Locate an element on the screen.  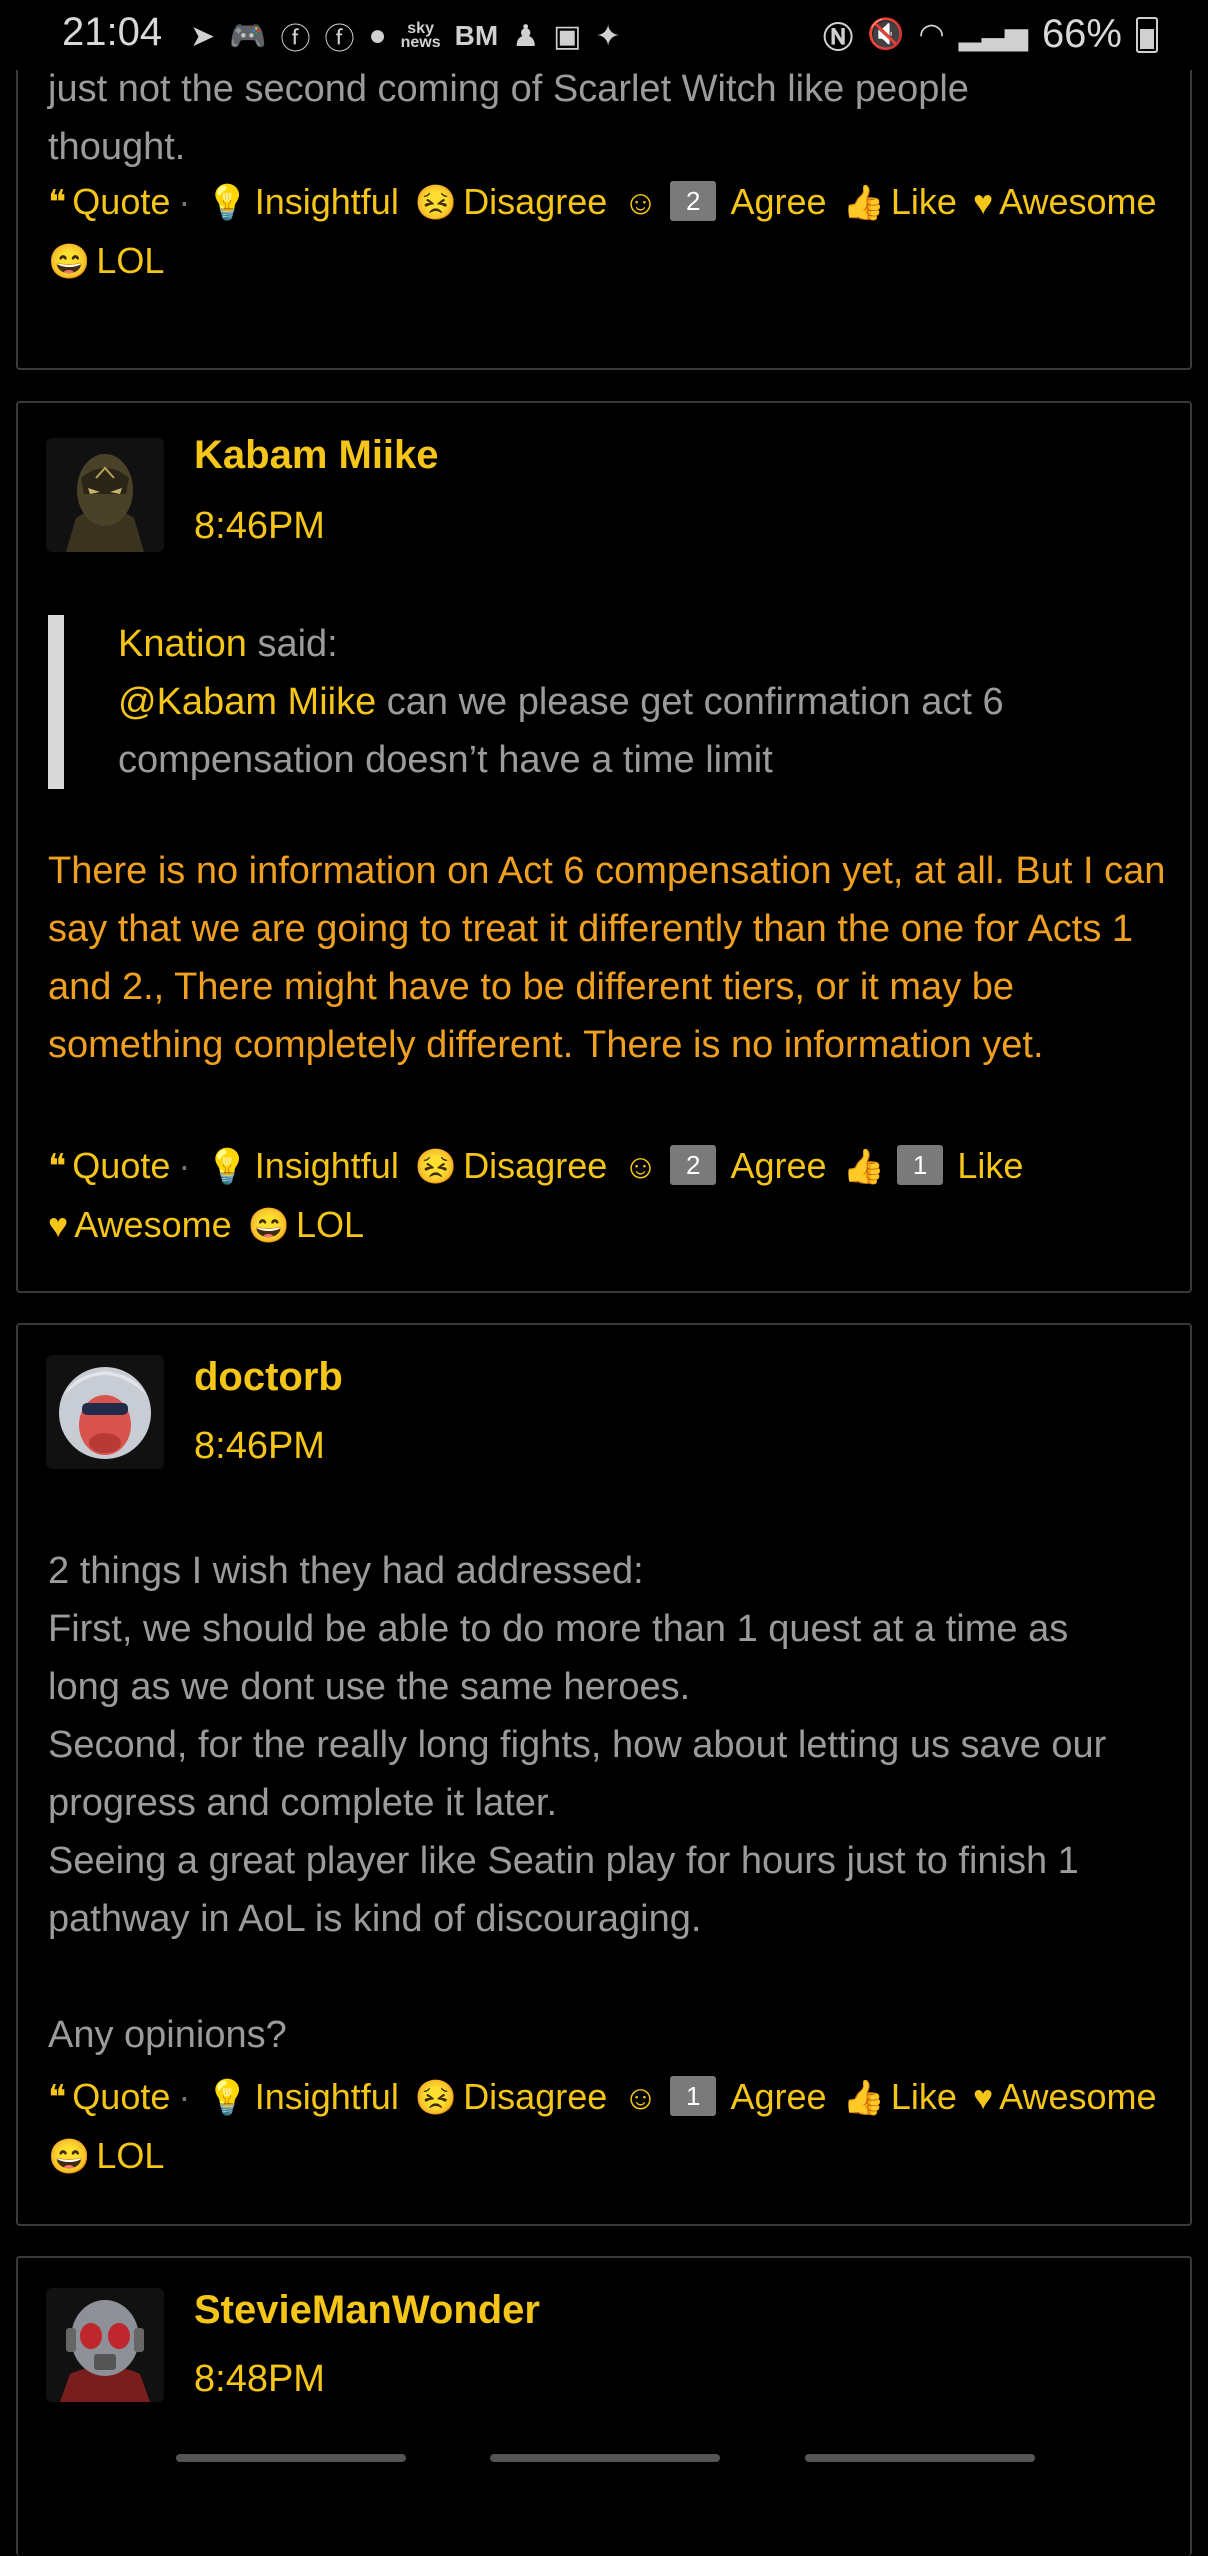
mute-icon: 🔇 is located at coordinates (886, 34).